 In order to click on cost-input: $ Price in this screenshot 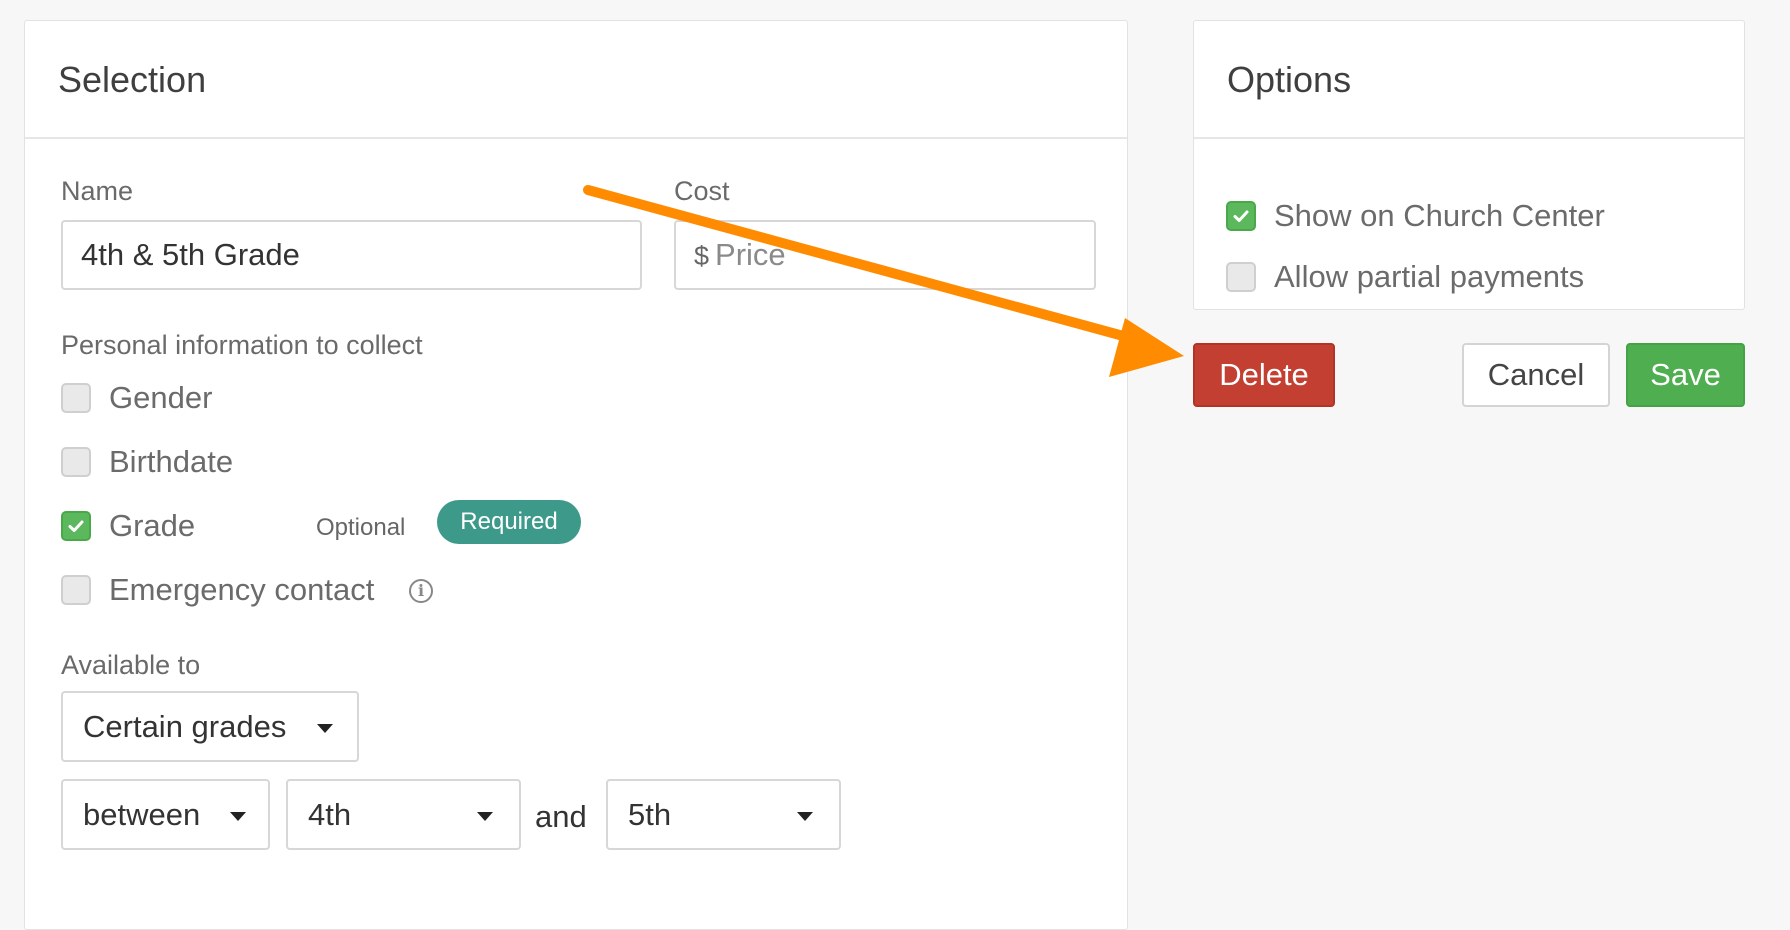, I will do `click(885, 255)`.